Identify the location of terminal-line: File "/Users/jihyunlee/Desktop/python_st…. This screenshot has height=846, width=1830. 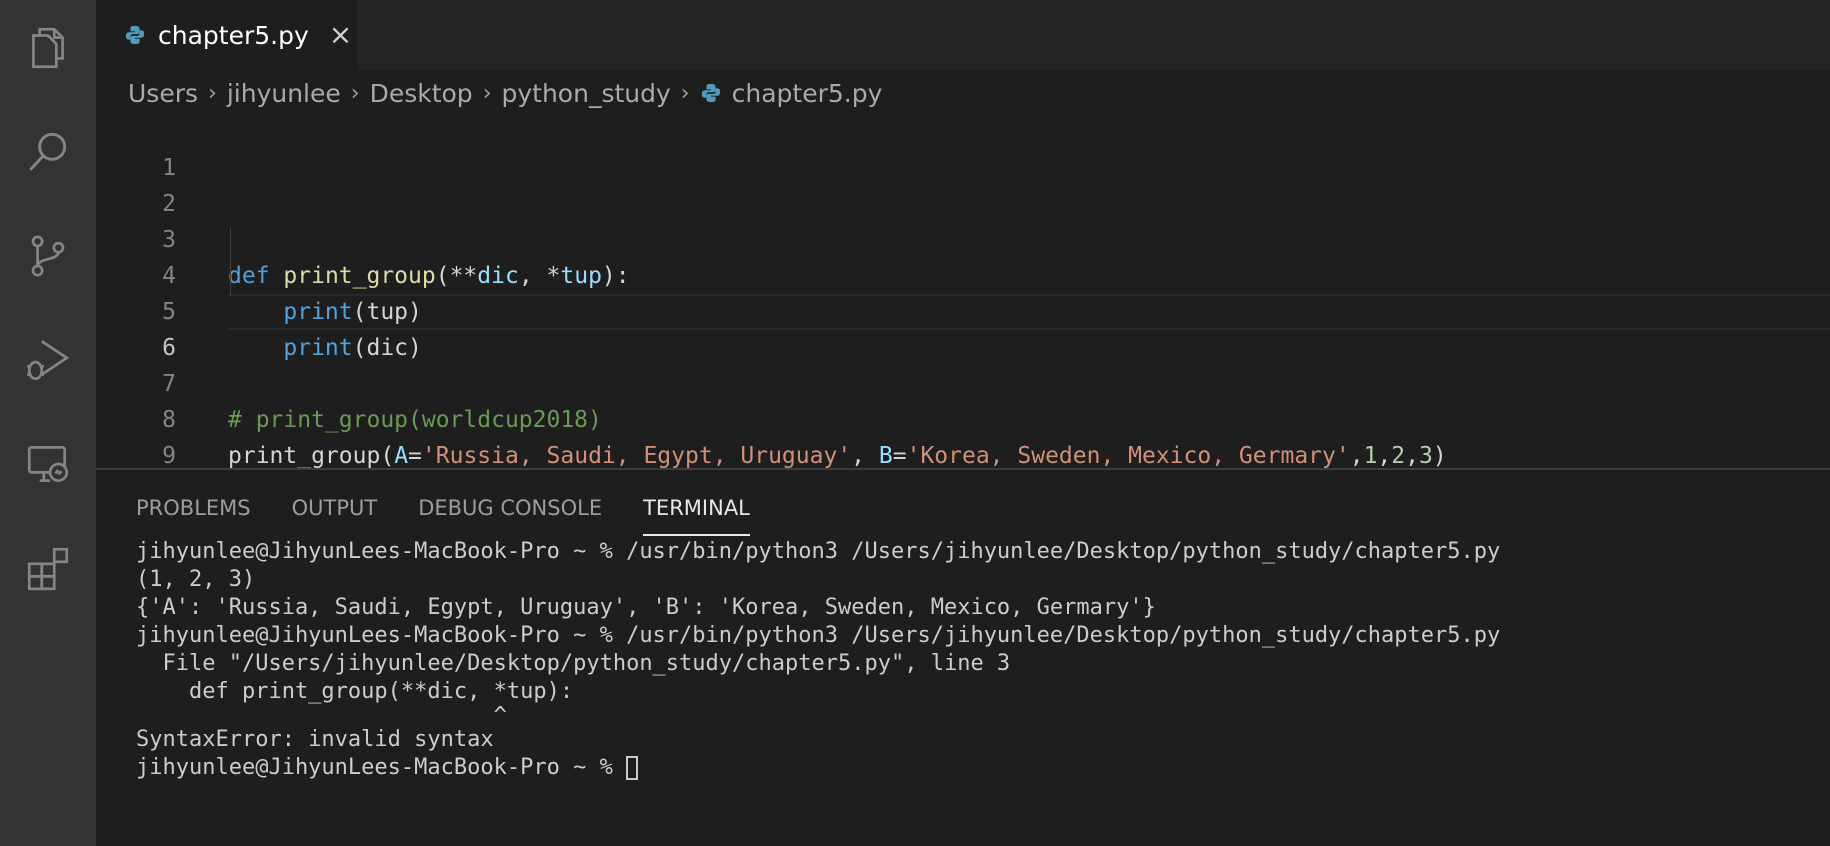
(573, 663).